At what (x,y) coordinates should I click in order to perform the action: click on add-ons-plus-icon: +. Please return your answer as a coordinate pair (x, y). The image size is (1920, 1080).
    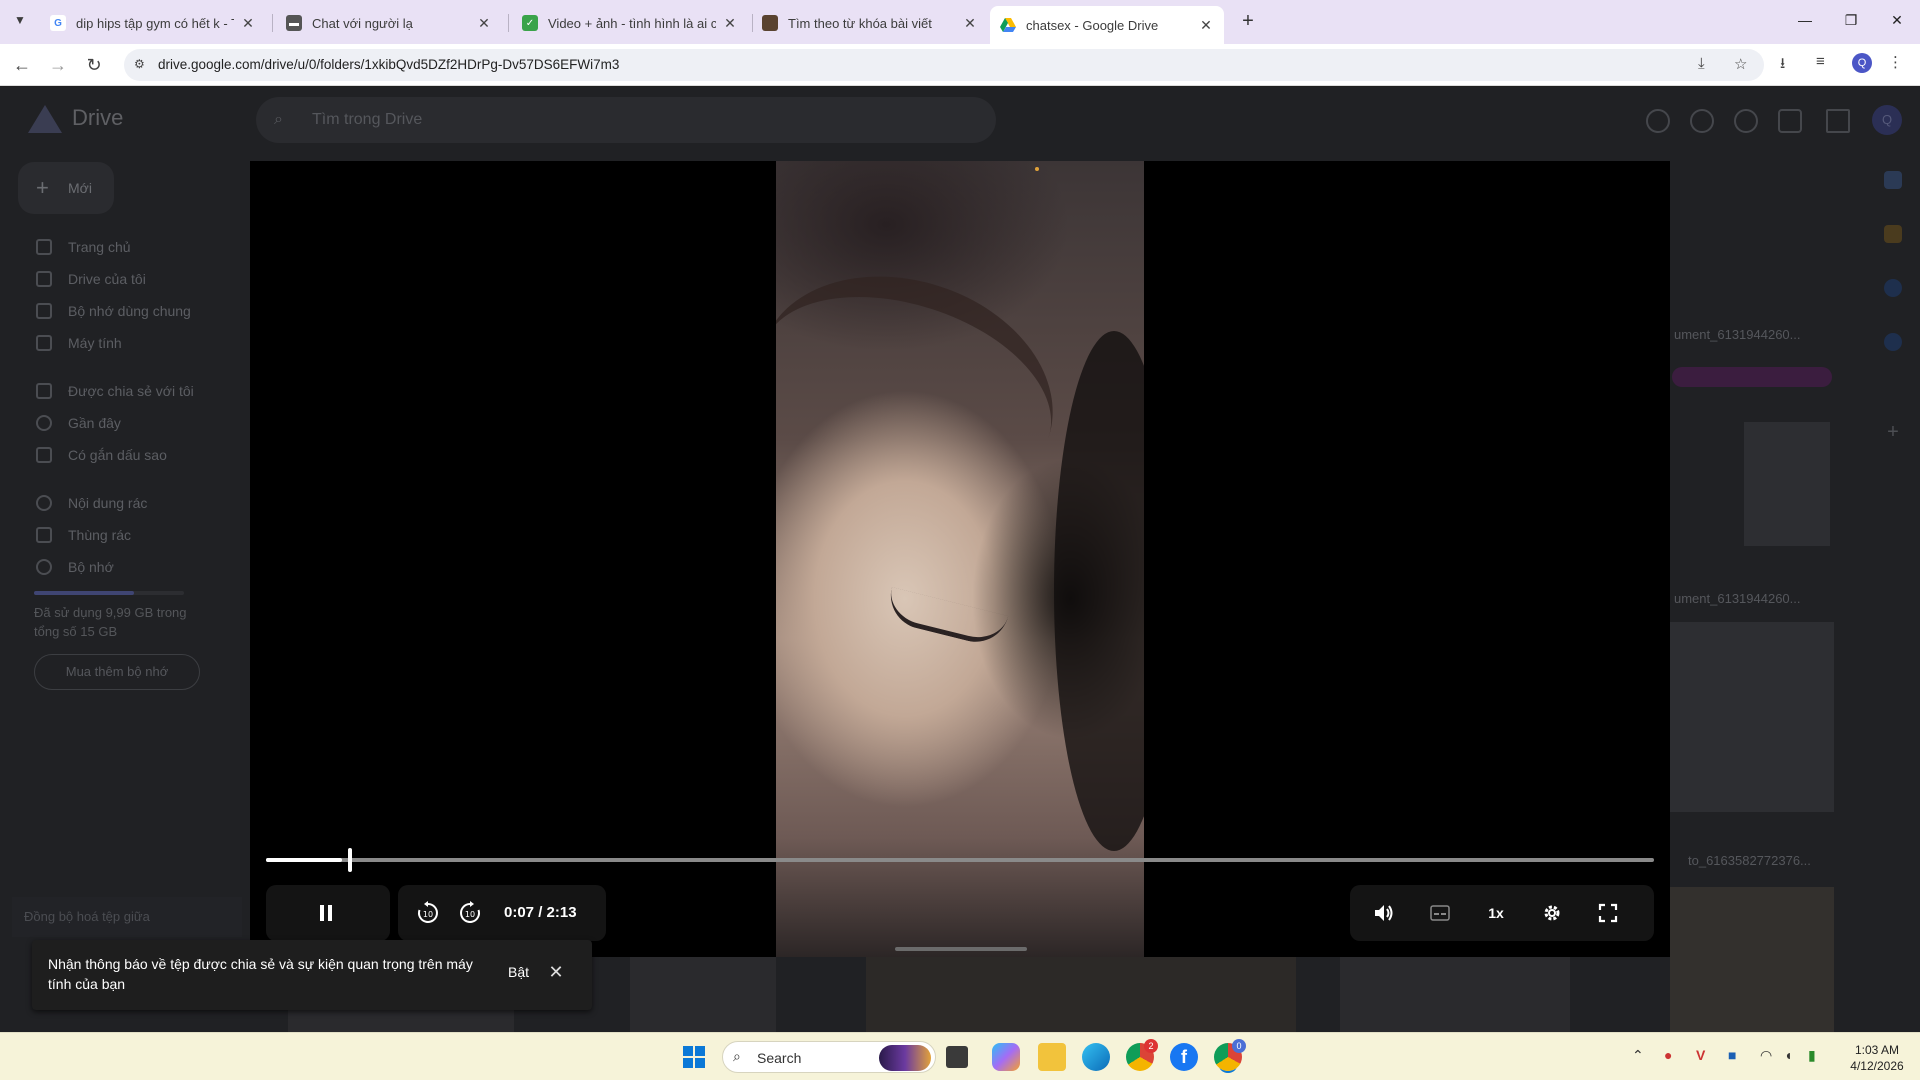
    Looking at the image, I should click on (1893, 432).